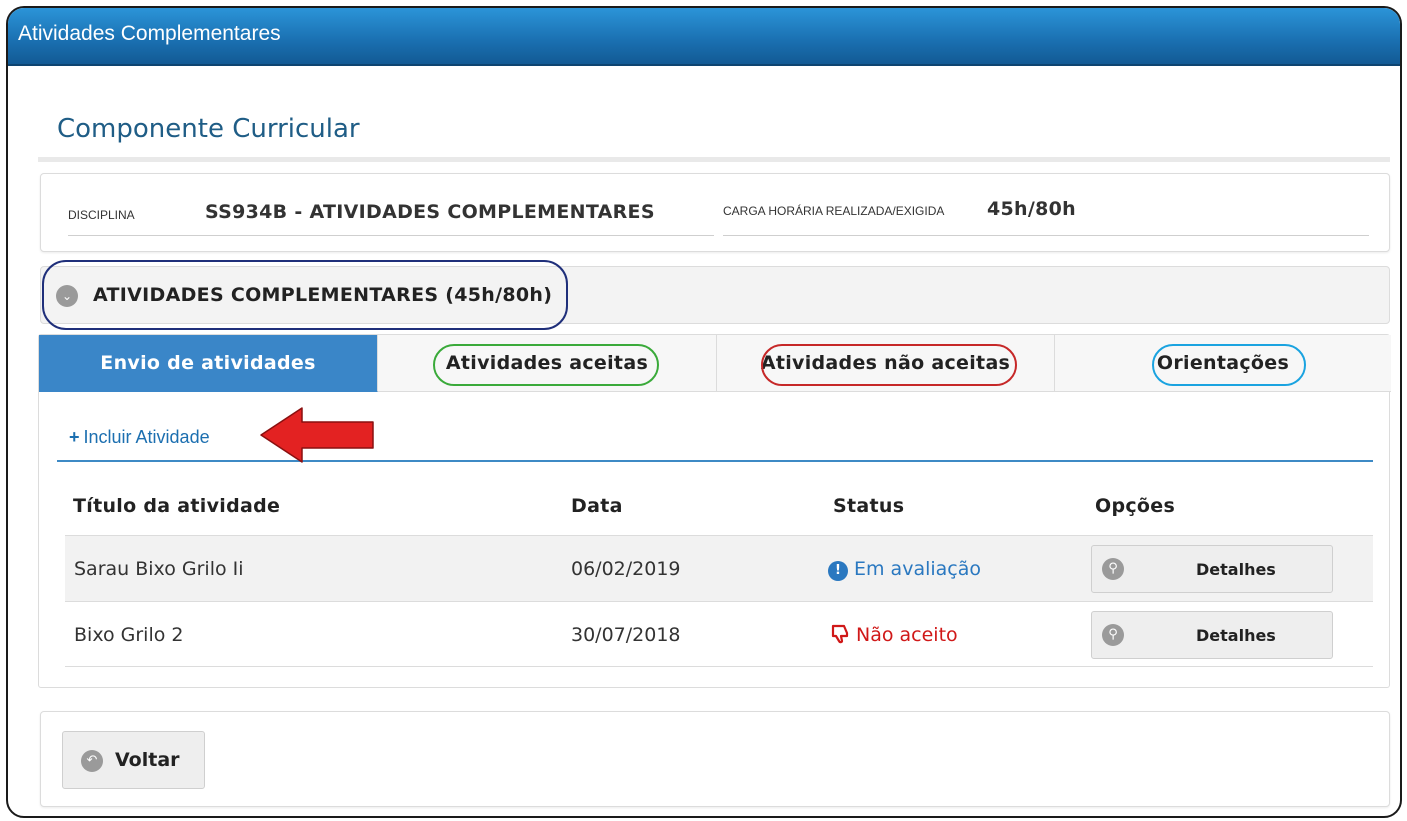 The width and height of the screenshot is (1407, 821). Describe the element at coordinates (159, 569) in the screenshot. I see `row-title: Sarau Bixo Grilo Ii` at that location.